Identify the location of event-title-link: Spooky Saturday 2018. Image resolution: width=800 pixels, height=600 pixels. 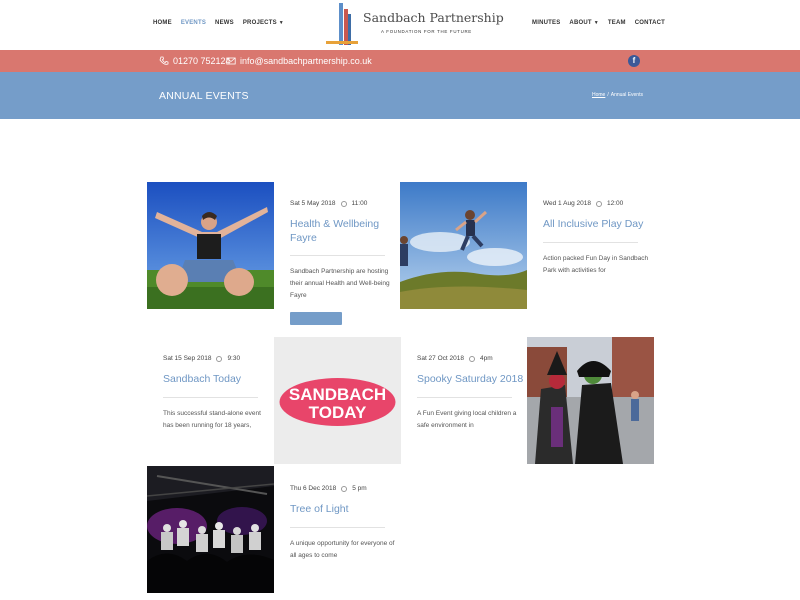
(472, 380).